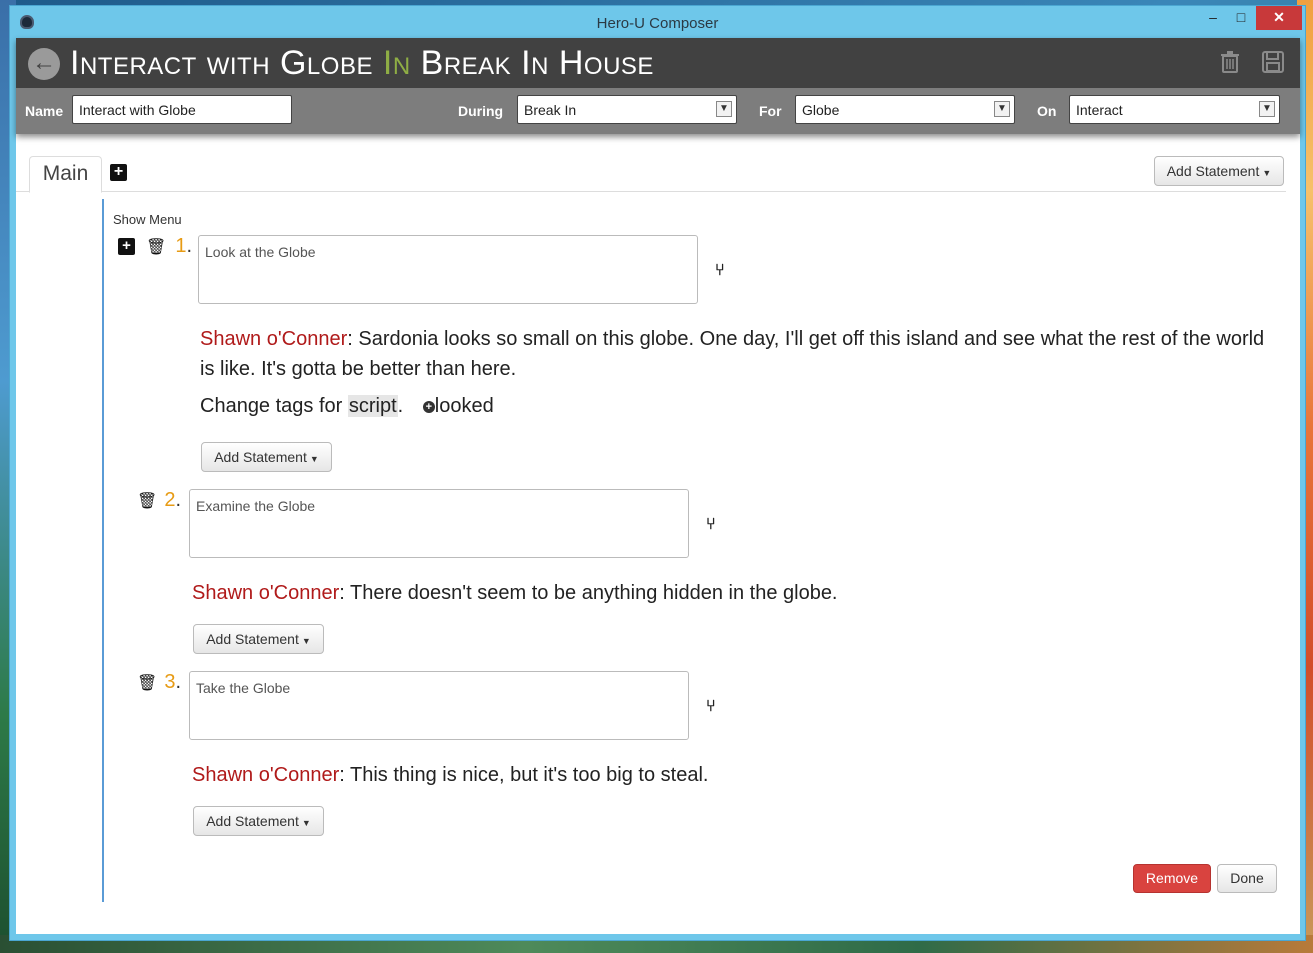  What do you see at coordinates (400, 406) in the screenshot?
I see `tag-suffix: .` at bounding box center [400, 406].